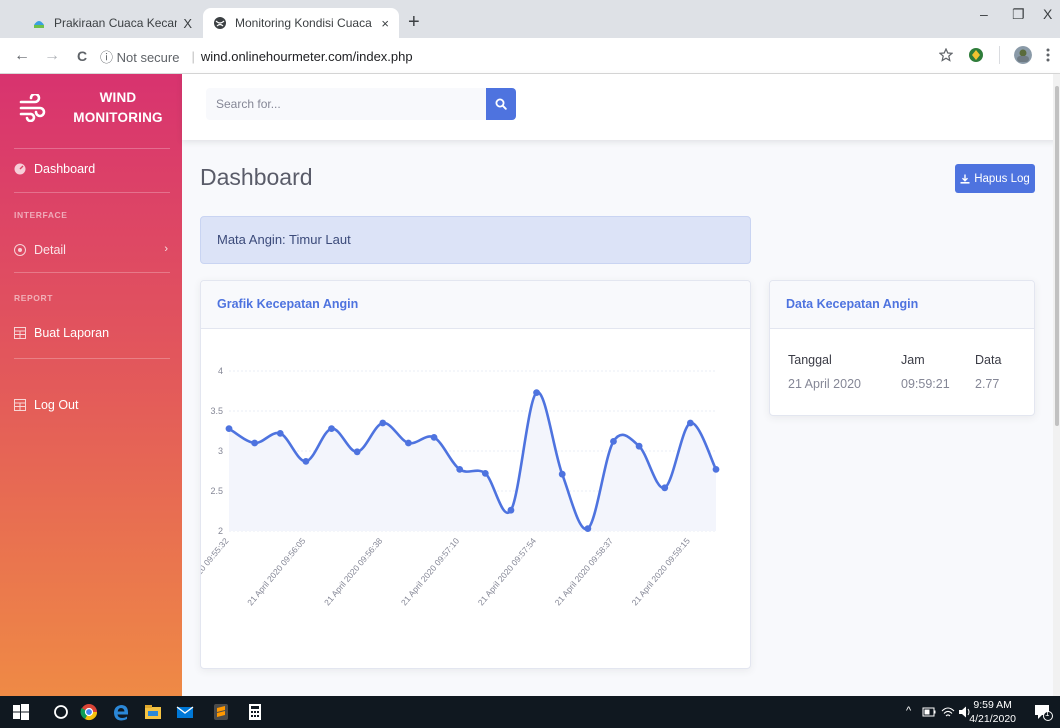  Describe the element at coordinates (255, 712) in the screenshot. I see `calculator-icon` at that location.